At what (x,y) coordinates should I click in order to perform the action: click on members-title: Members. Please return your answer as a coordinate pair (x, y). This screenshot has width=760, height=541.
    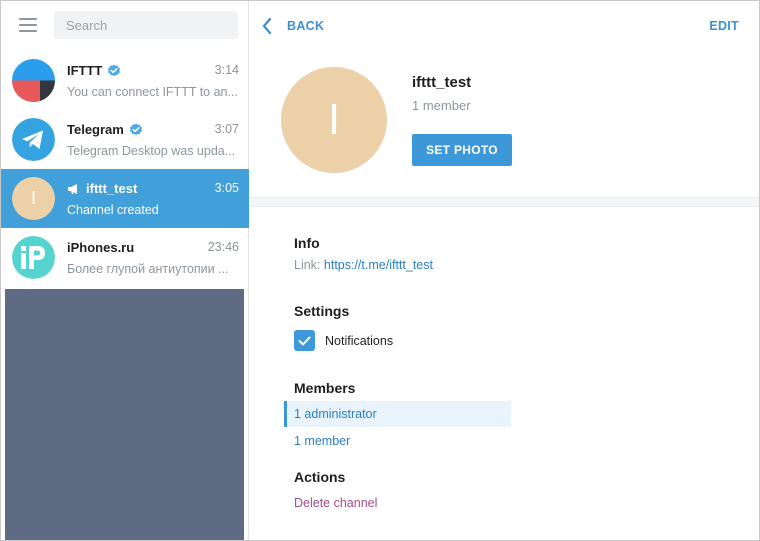
    Looking at the image, I should click on (325, 388).